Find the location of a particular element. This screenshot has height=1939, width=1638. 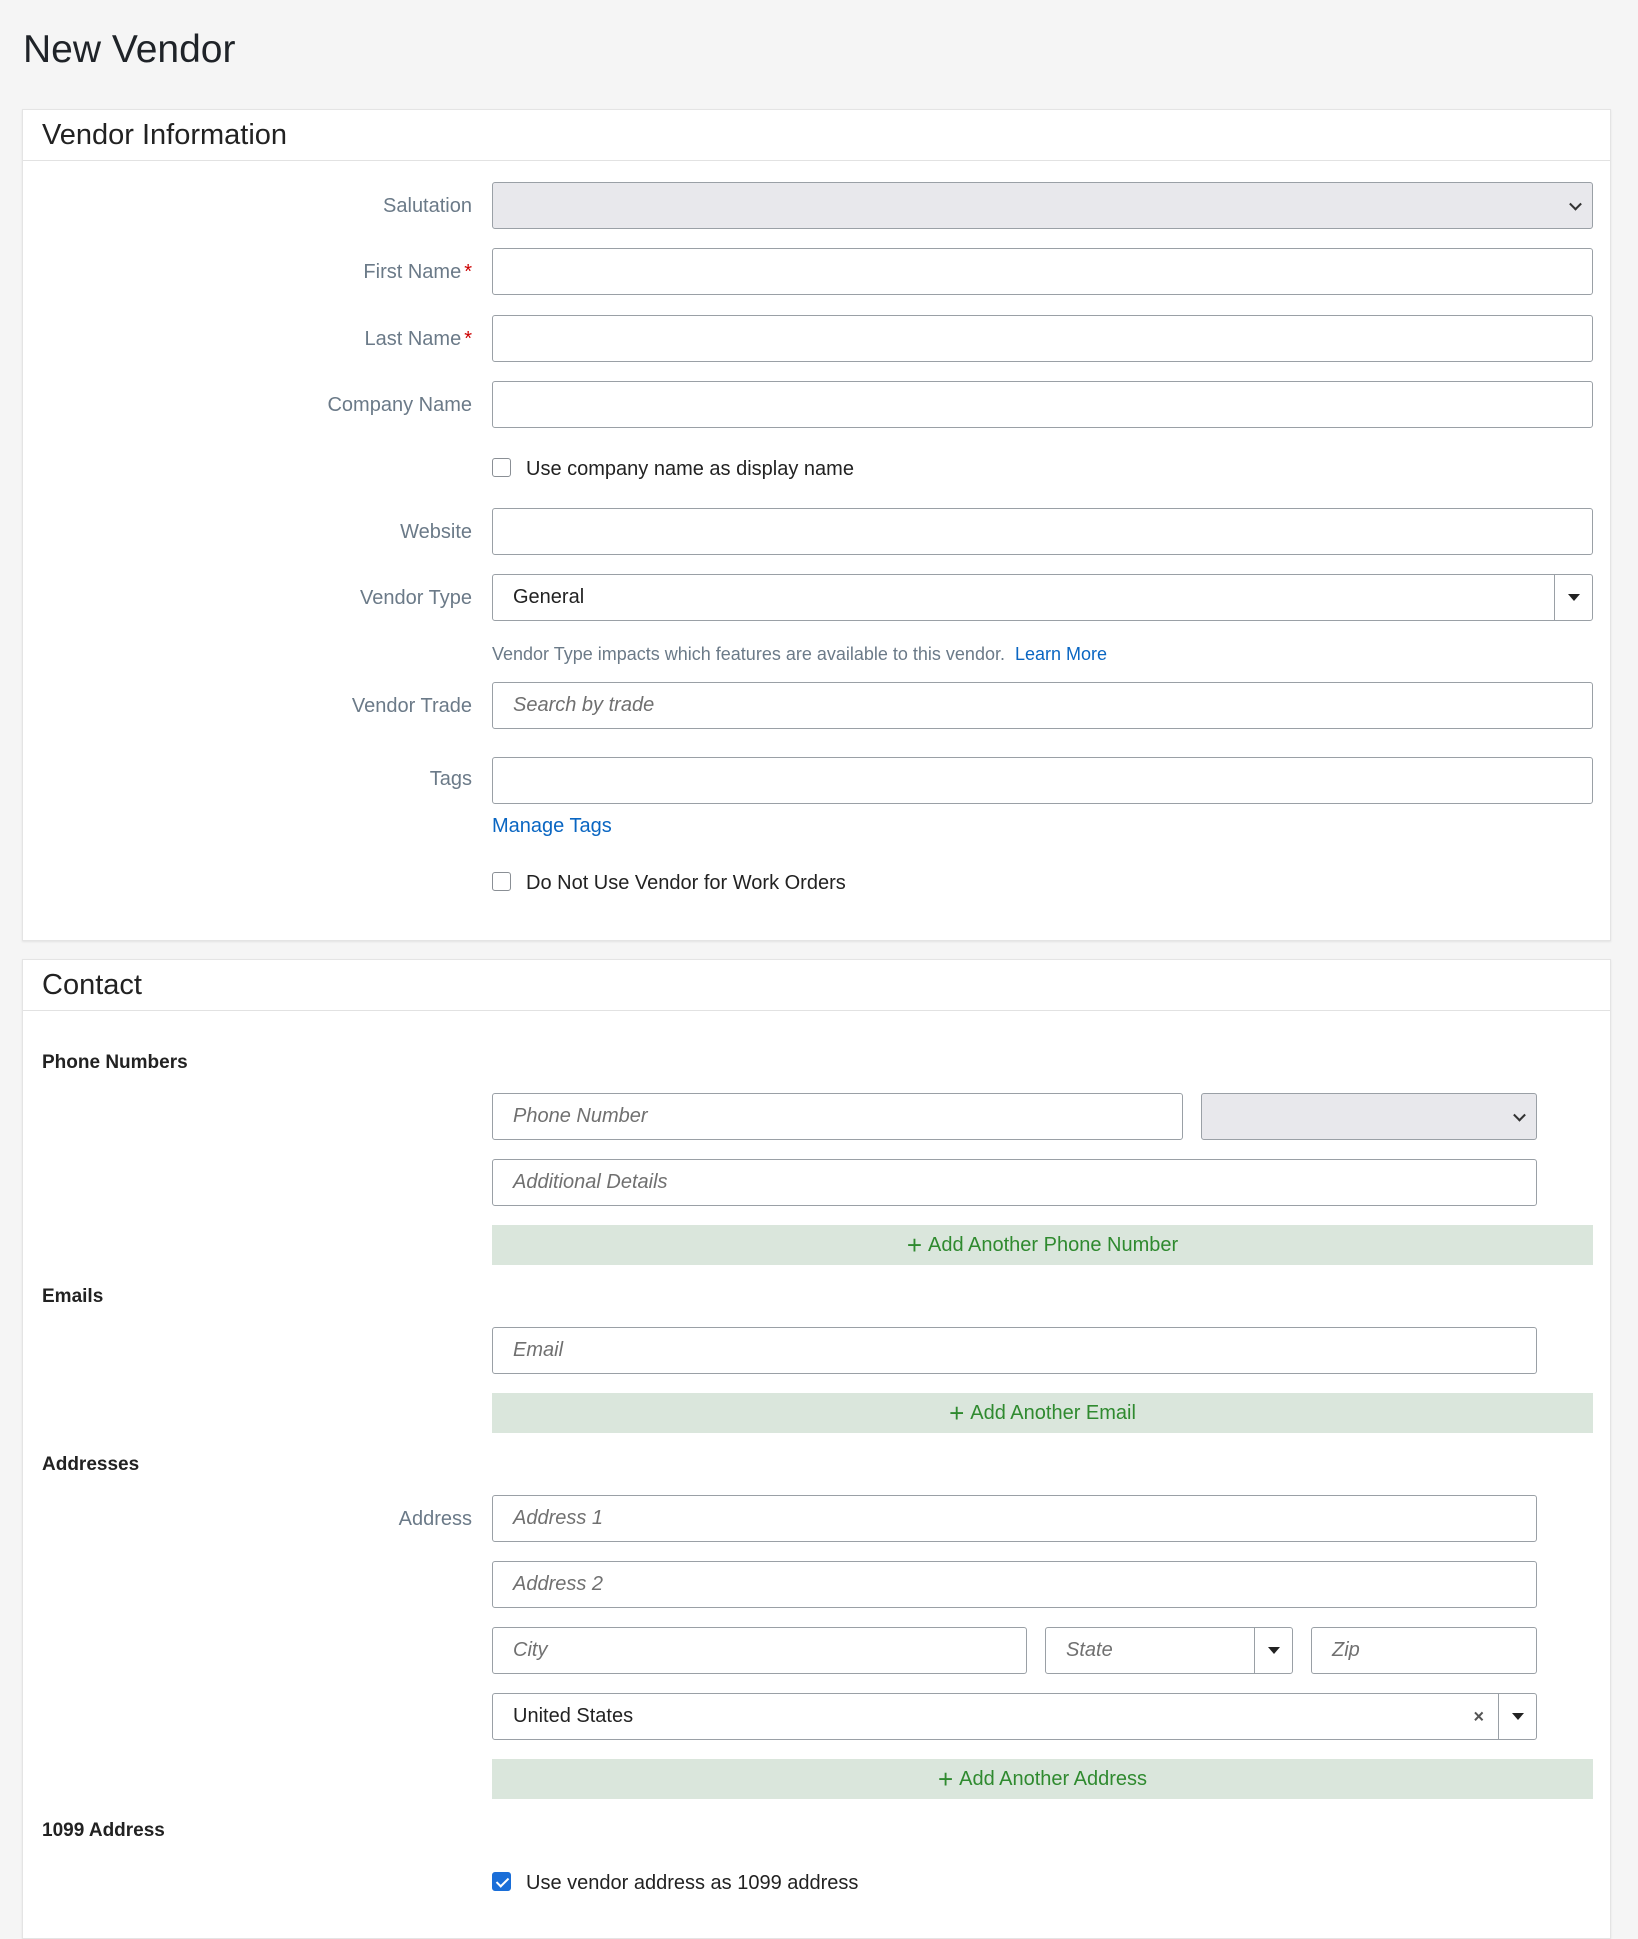

country-value: United States is located at coordinates (573, 1716).